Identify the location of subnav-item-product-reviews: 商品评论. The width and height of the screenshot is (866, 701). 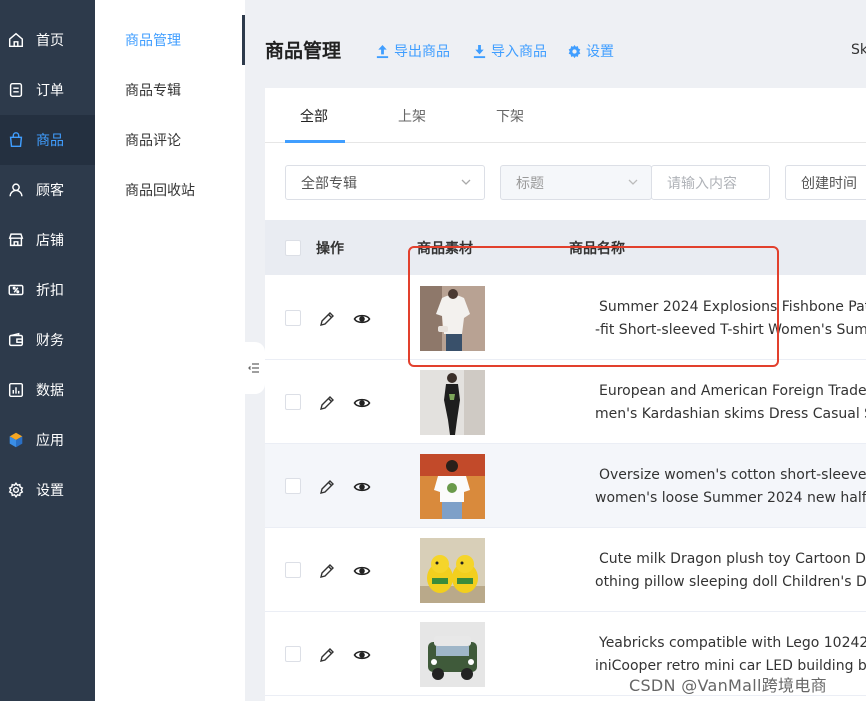
(170, 140).